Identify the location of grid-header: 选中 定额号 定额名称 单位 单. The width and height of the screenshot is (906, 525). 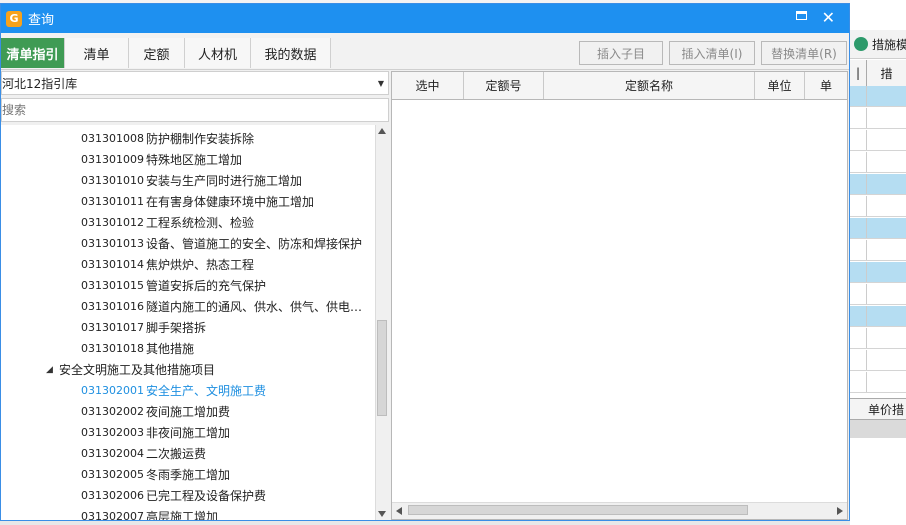
(619, 86).